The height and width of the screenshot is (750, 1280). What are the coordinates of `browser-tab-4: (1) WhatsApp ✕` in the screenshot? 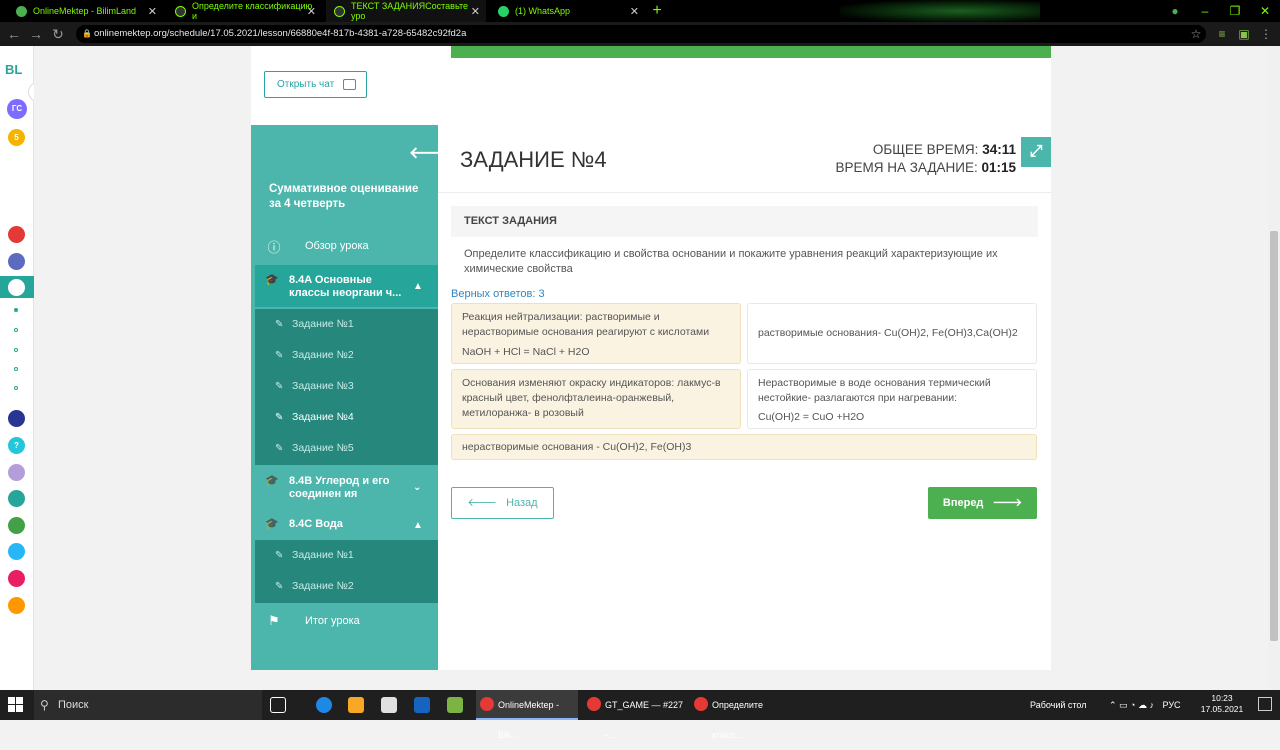 It's located at (567, 11).